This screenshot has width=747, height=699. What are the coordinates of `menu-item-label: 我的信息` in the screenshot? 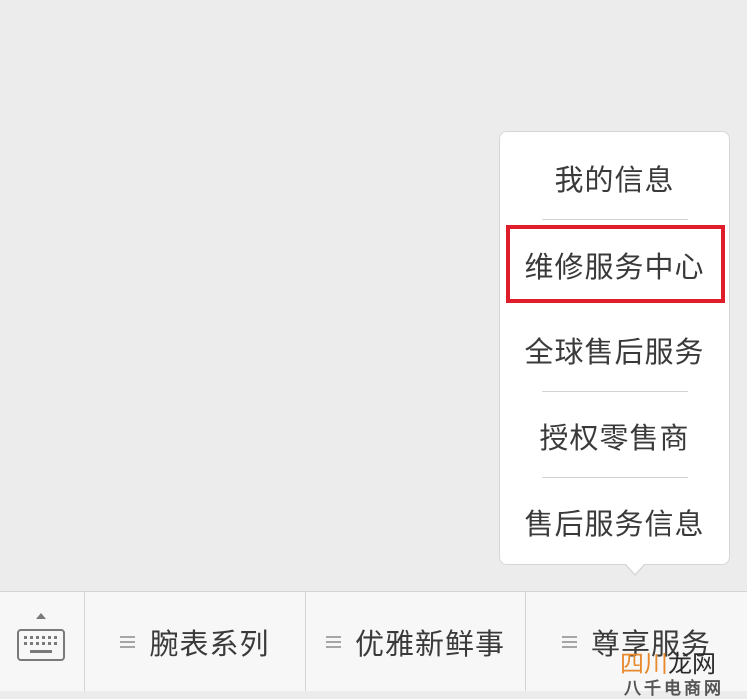 It's located at (614, 180).